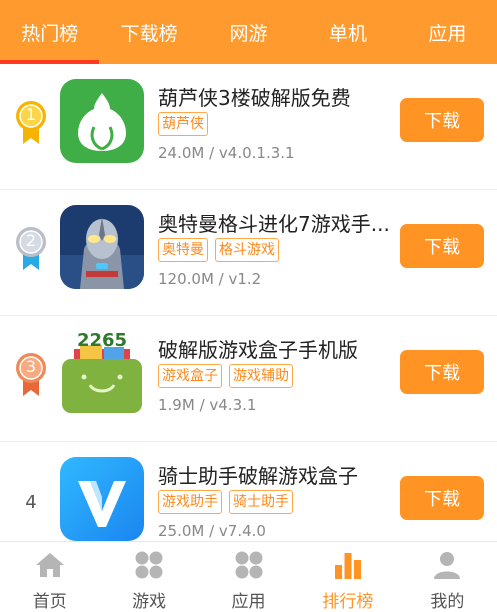 This screenshot has height=612, width=497. Describe the element at coordinates (273, 348) in the screenshot. I see `app-title: 破解版游戏盒子手机版` at that location.